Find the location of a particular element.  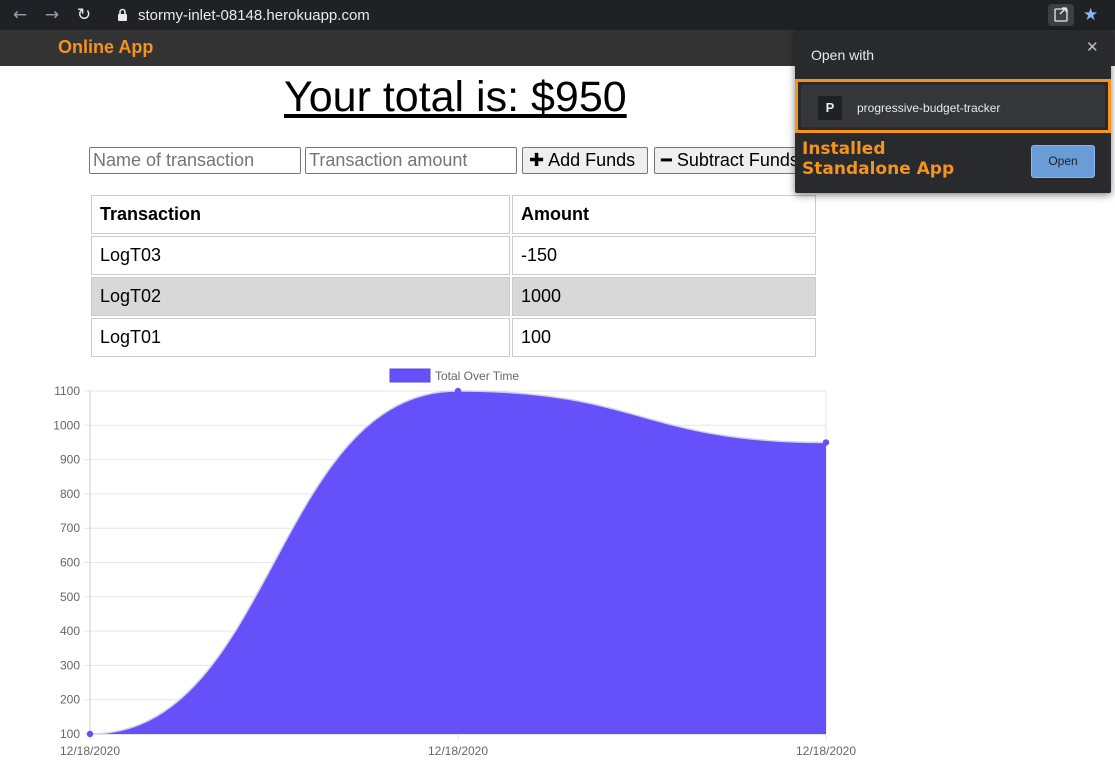

minus-icon: ━ is located at coordinates (666, 160).